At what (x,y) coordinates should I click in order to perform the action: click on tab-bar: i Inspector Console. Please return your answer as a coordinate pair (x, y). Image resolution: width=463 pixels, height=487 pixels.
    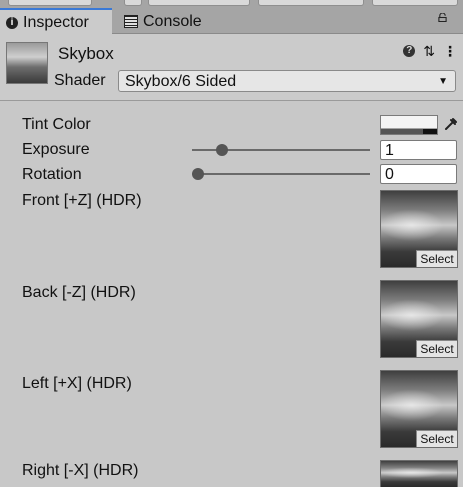
    Looking at the image, I should click on (231, 21).